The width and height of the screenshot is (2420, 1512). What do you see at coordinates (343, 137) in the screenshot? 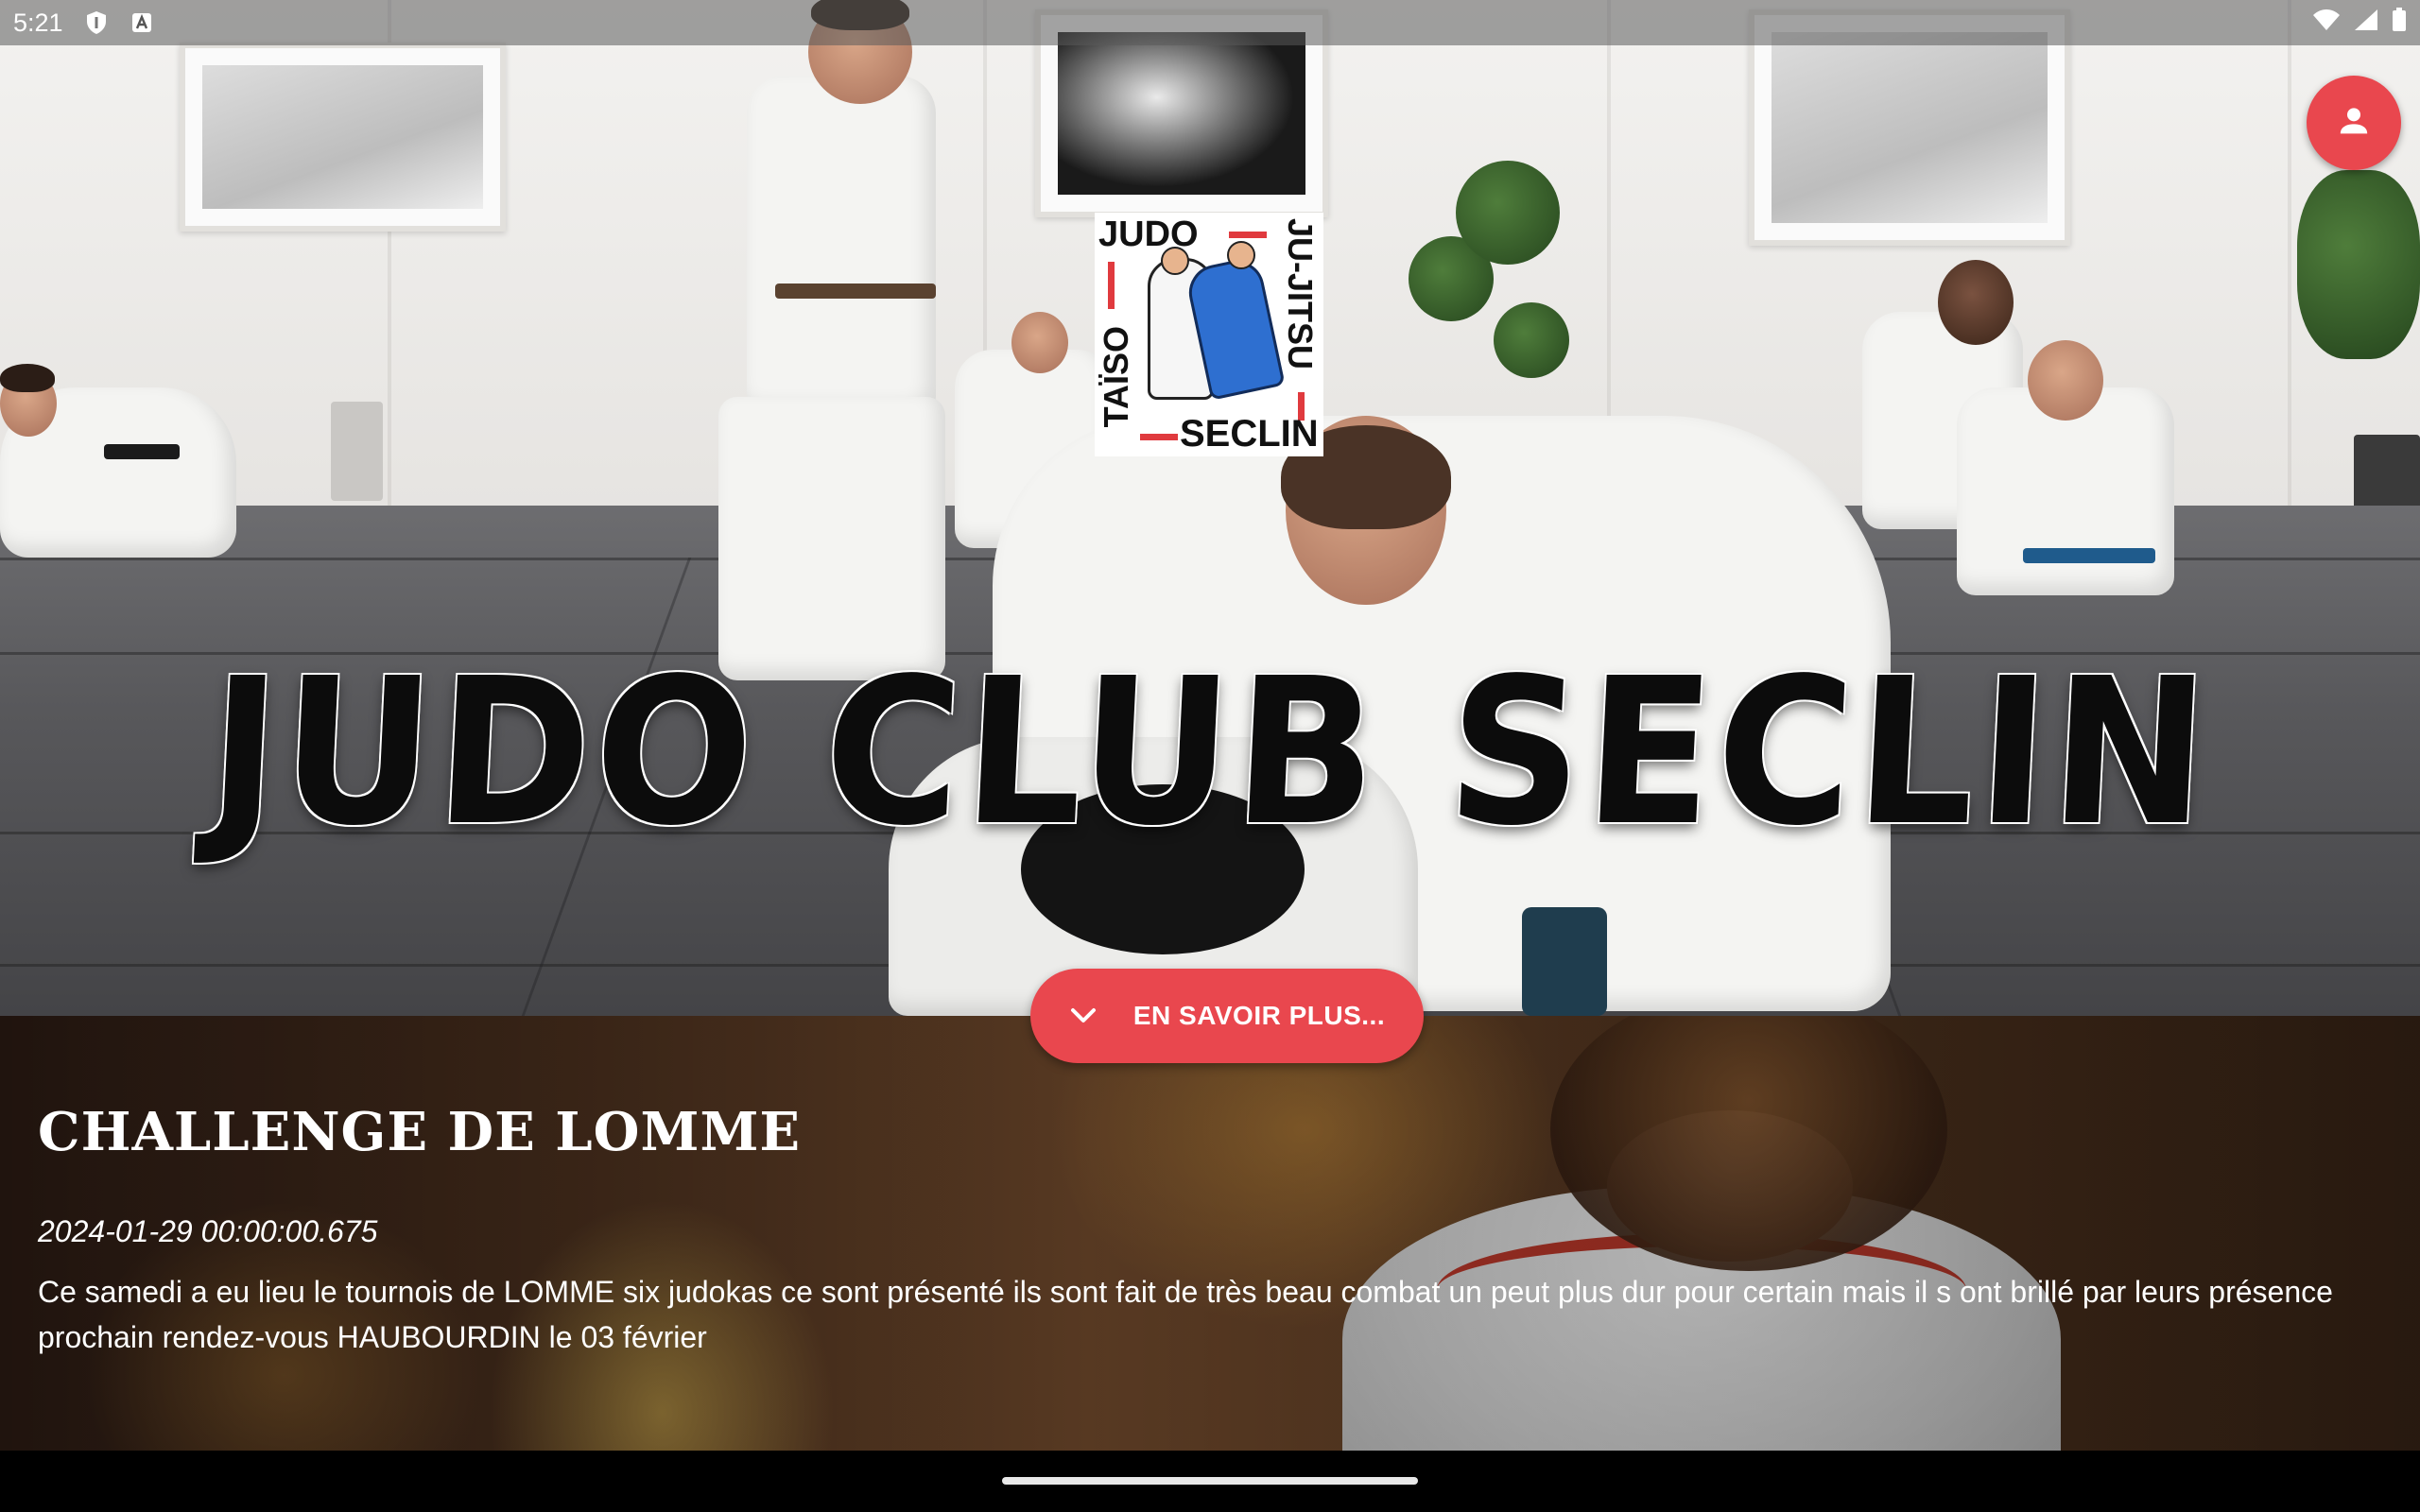
I see `wall-picture` at bounding box center [343, 137].